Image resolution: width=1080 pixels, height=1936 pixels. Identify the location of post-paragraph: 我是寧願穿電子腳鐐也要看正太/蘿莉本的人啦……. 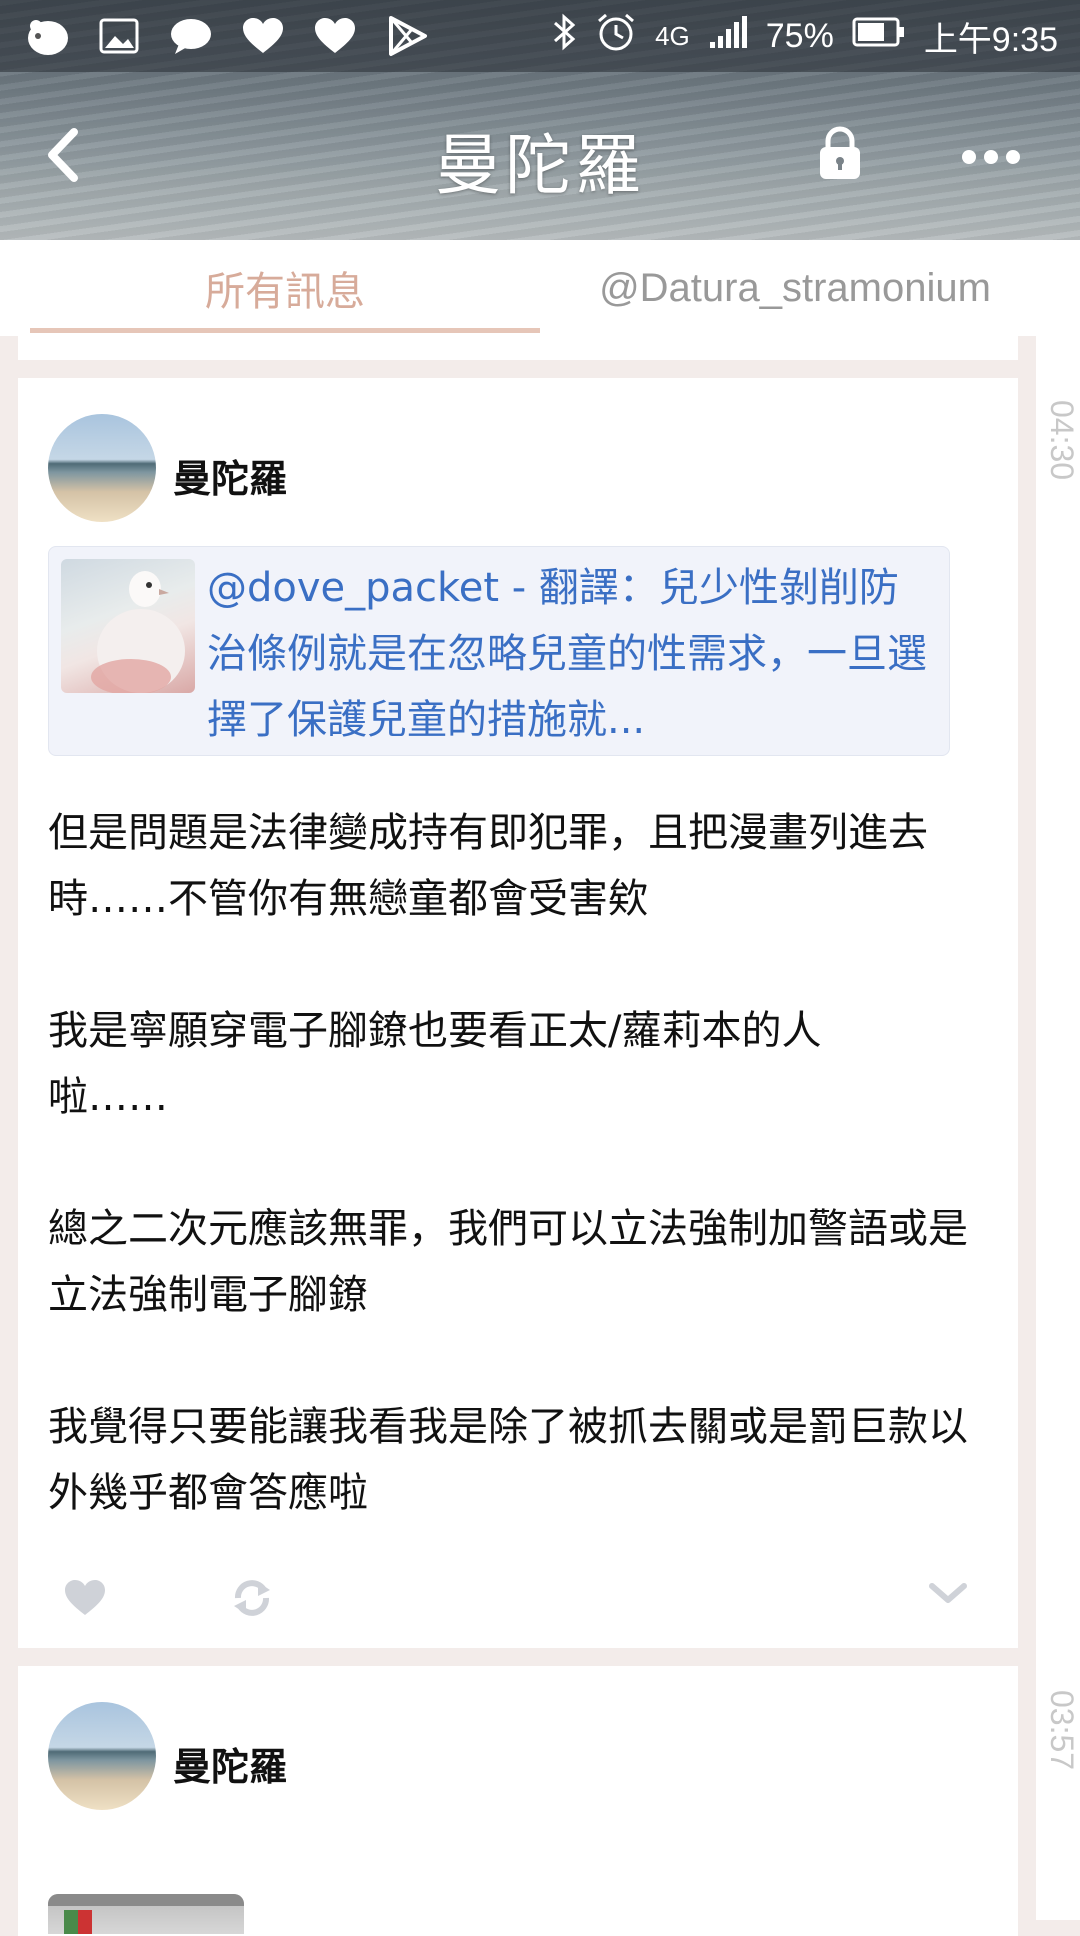
(435, 1064).